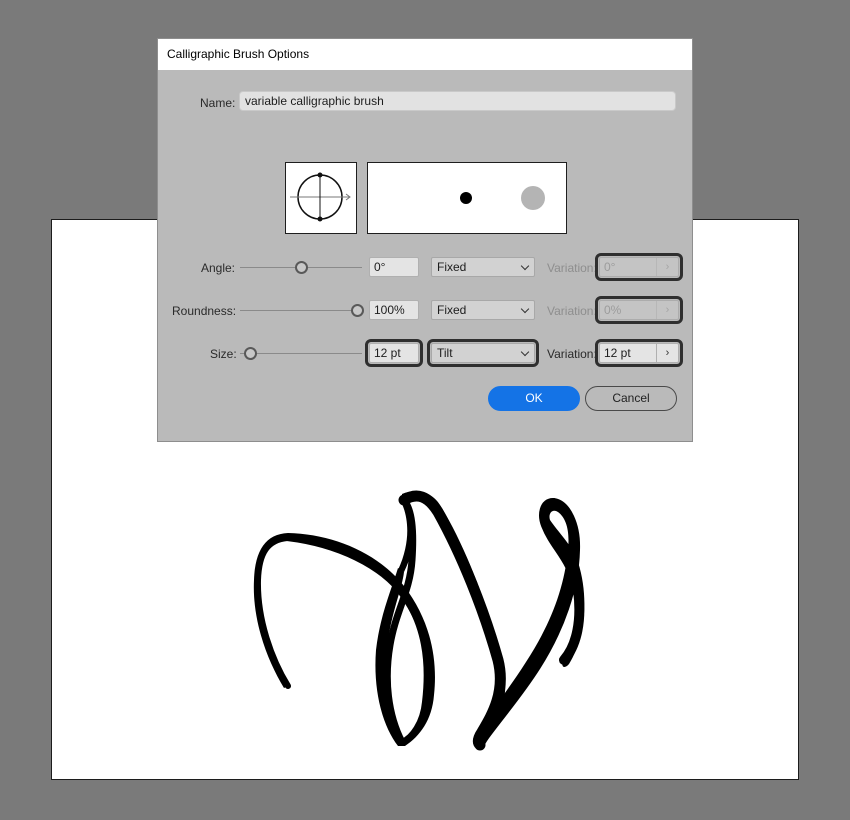  I want to click on size-slider-track, so click(301, 353).